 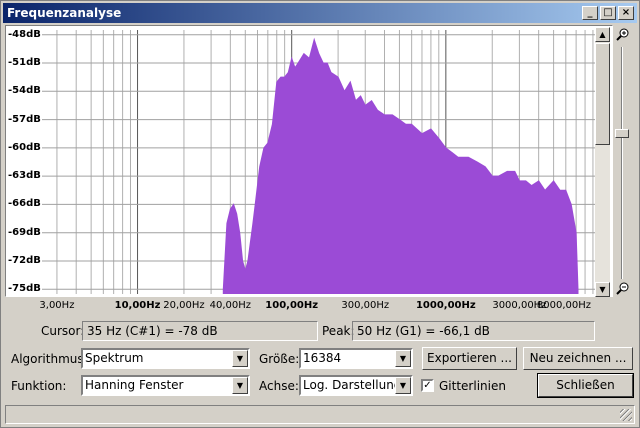 I want to click on gridlines-checkbox: ✓, so click(x=427, y=385).